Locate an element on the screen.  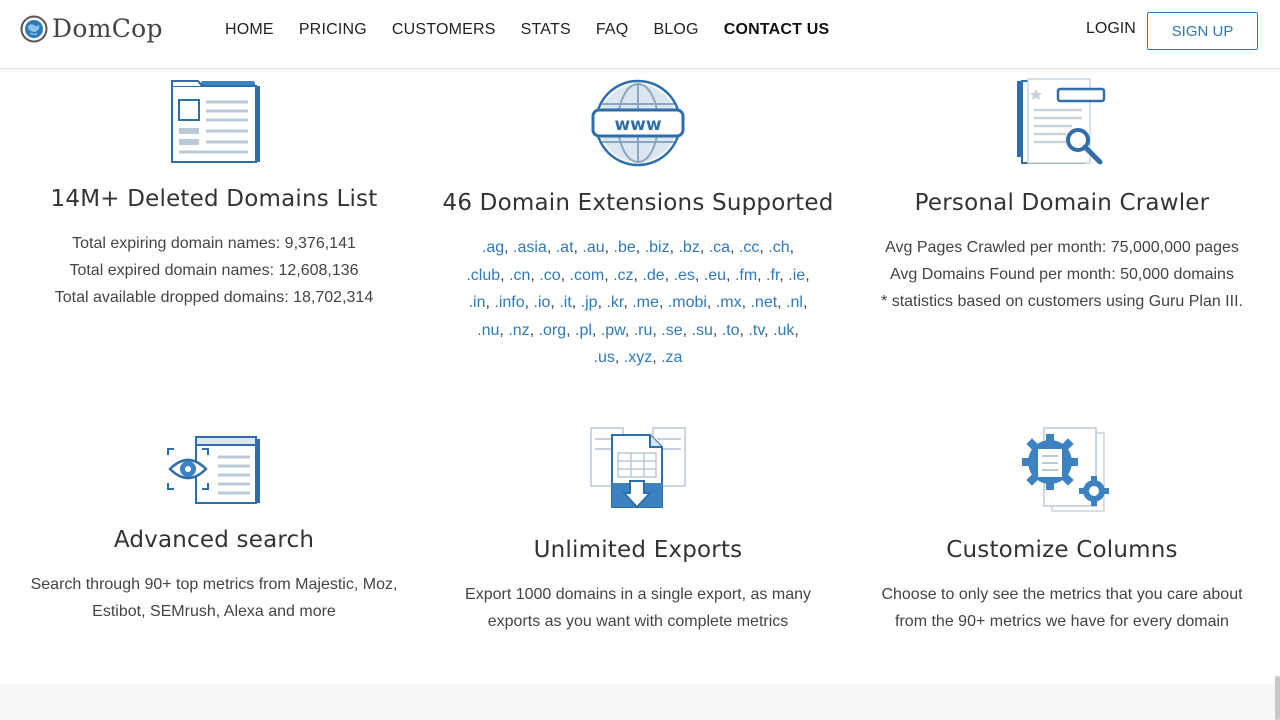
extension-link: .co is located at coordinates (549, 275).